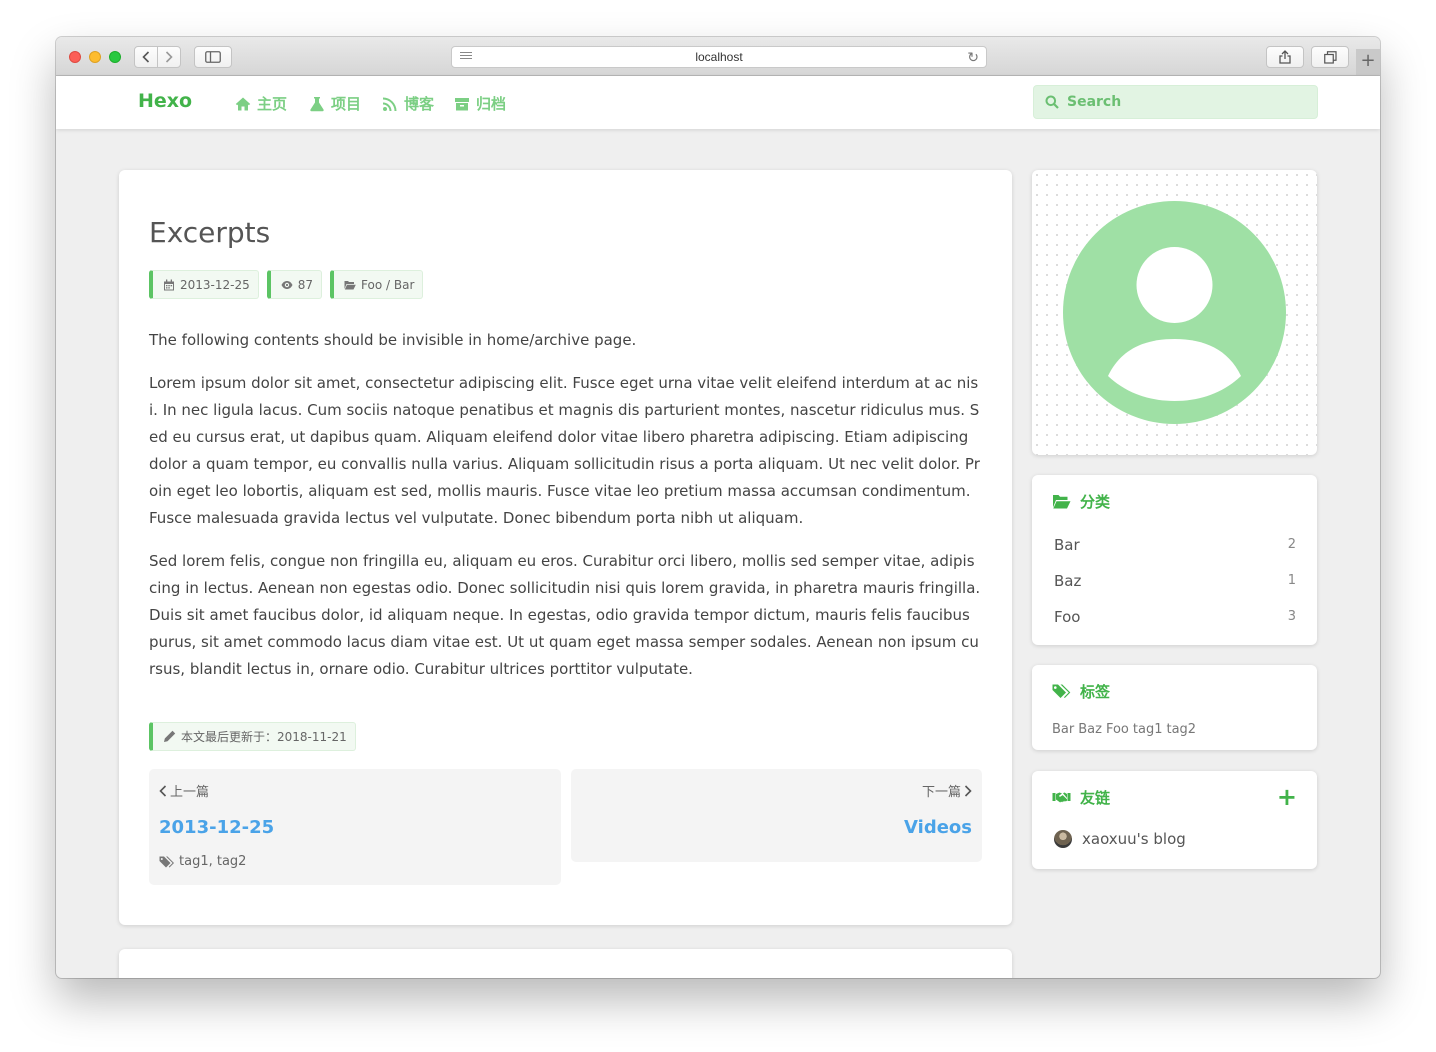  What do you see at coordinates (1287, 797) in the screenshot?
I see `add-link-button: +` at bounding box center [1287, 797].